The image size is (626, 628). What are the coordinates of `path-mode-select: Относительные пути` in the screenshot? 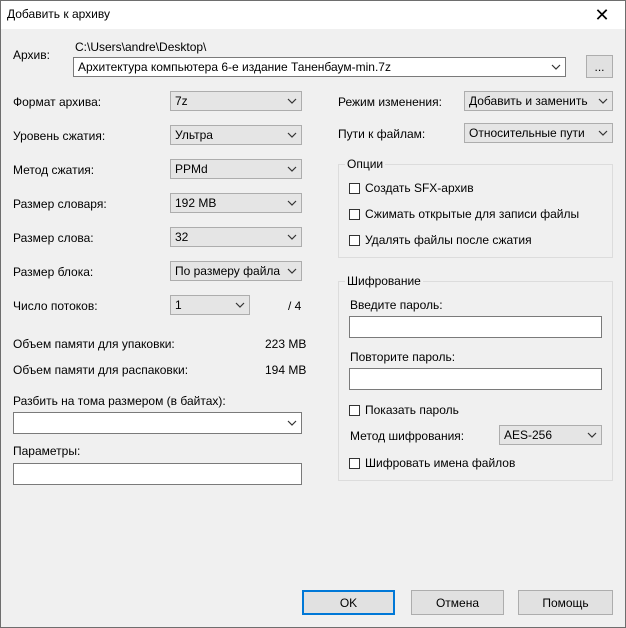 It's located at (538, 133).